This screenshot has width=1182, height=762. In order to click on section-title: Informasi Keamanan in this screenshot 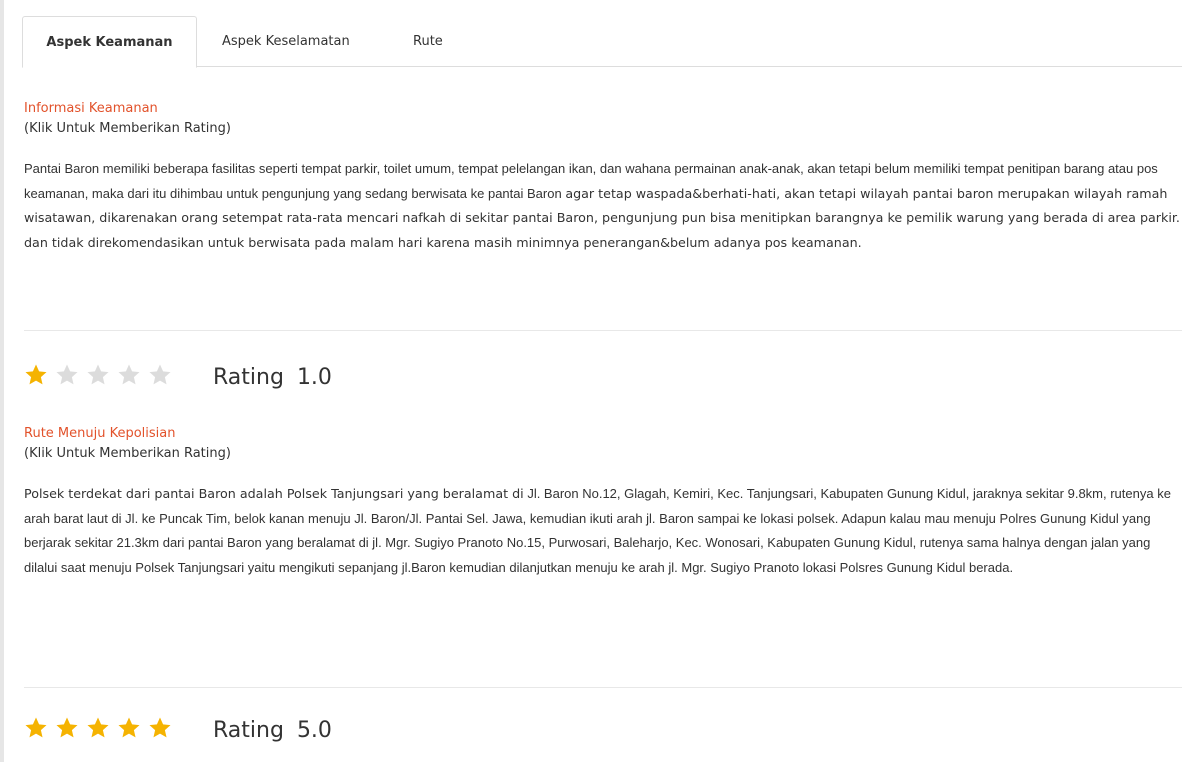, I will do `click(603, 109)`.